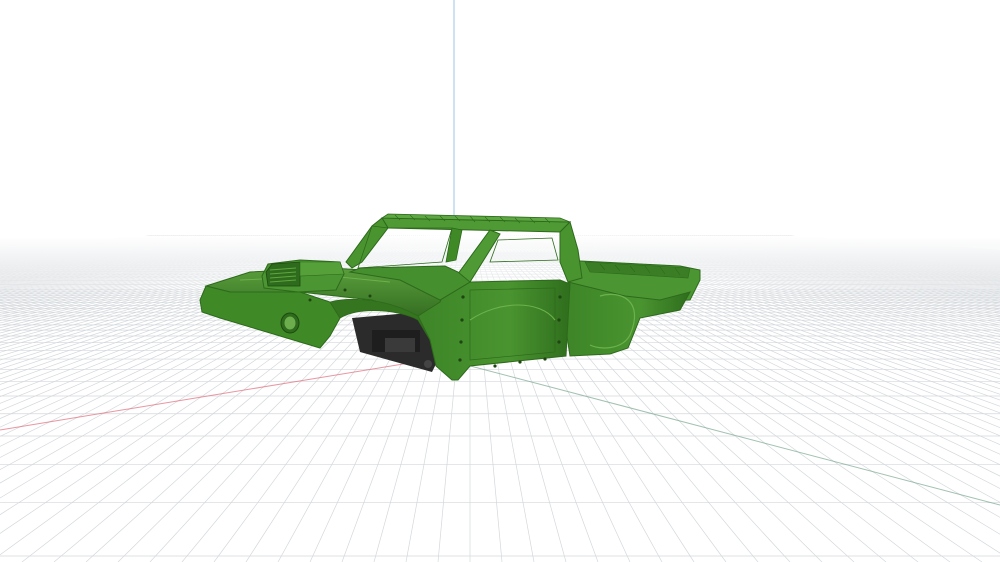  Describe the element at coordinates (220, 394) in the screenshot. I see `x-axis-line` at that location.